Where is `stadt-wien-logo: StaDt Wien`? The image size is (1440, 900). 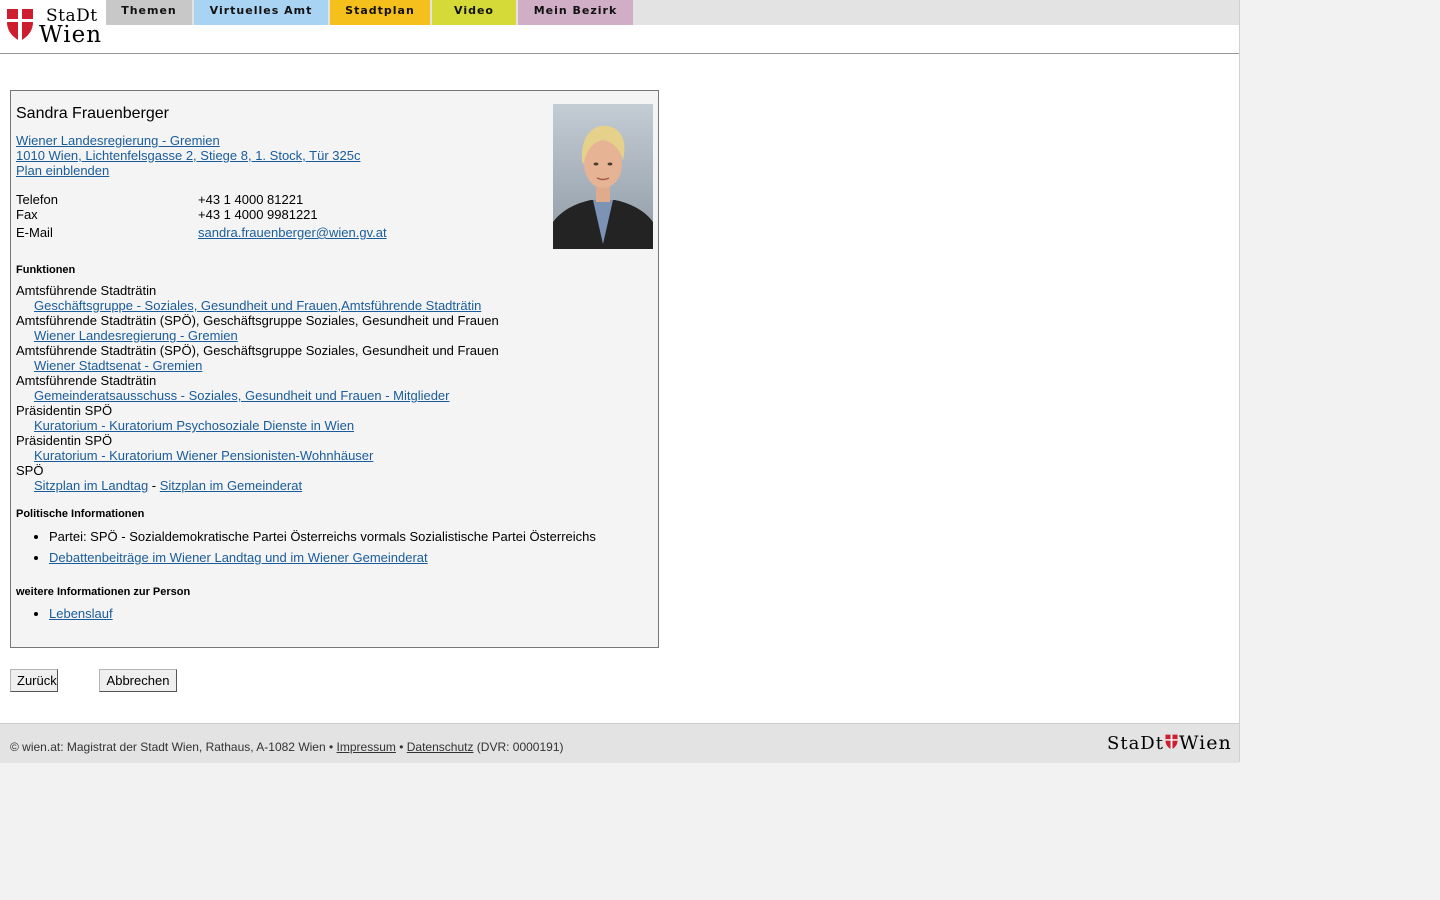
stadt-wien-logo: StaDt Wien is located at coordinates (54, 27).